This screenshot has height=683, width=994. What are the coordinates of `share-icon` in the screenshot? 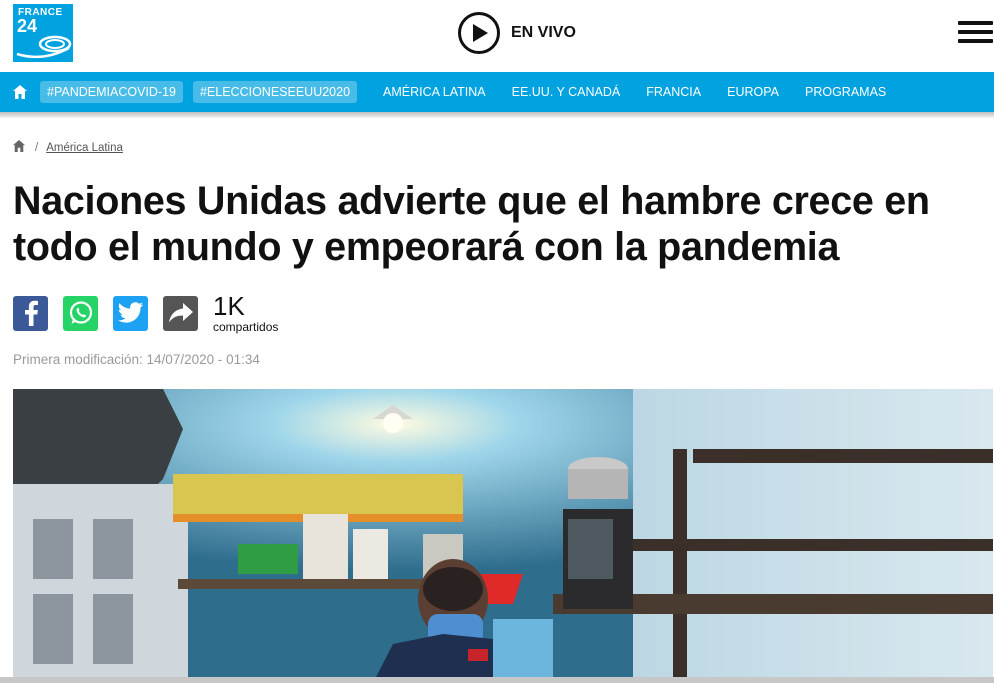 It's located at (180, 313).